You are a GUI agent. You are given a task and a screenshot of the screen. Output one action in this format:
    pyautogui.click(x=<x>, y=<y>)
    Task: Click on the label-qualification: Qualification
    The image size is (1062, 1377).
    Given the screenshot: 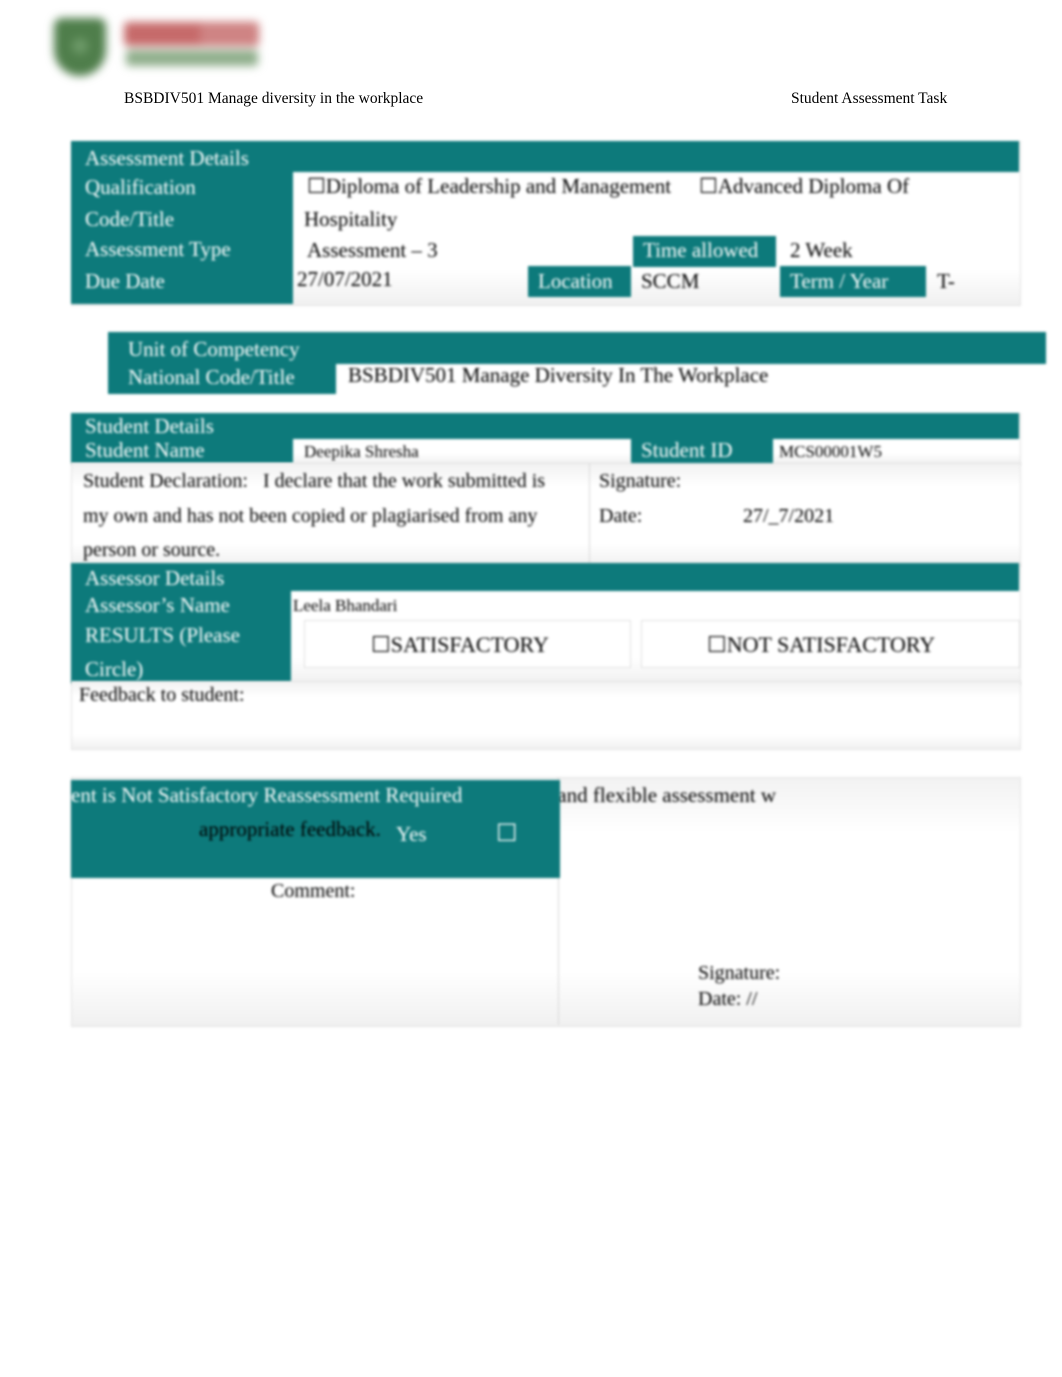 What is the action you would take?
    pyautogui.click(x=140, y=187)
    